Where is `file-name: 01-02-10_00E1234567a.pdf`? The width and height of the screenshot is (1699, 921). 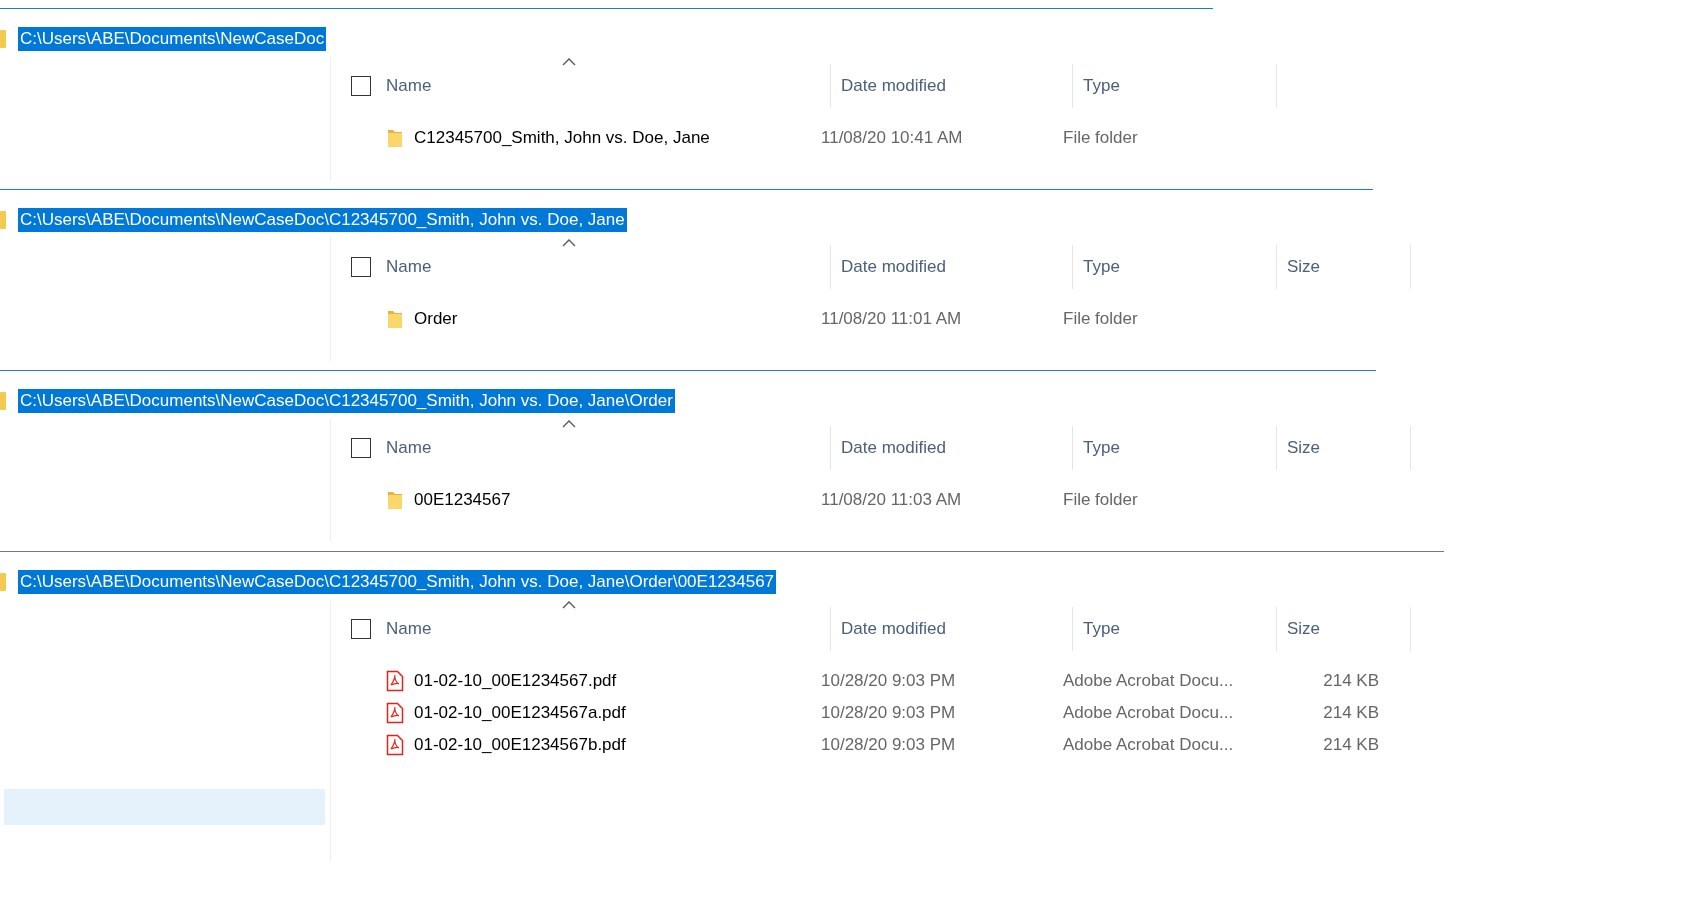 file-name: 01-02-10_00E1234567a.pdf is located at coordinates (520, 713).